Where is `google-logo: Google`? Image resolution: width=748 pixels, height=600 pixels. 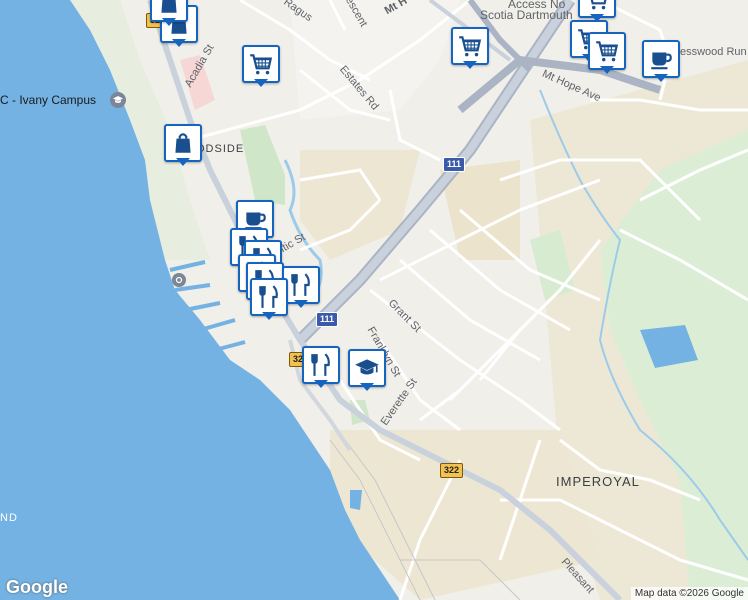 google-logo: Google is located at coordinates (37, 587).